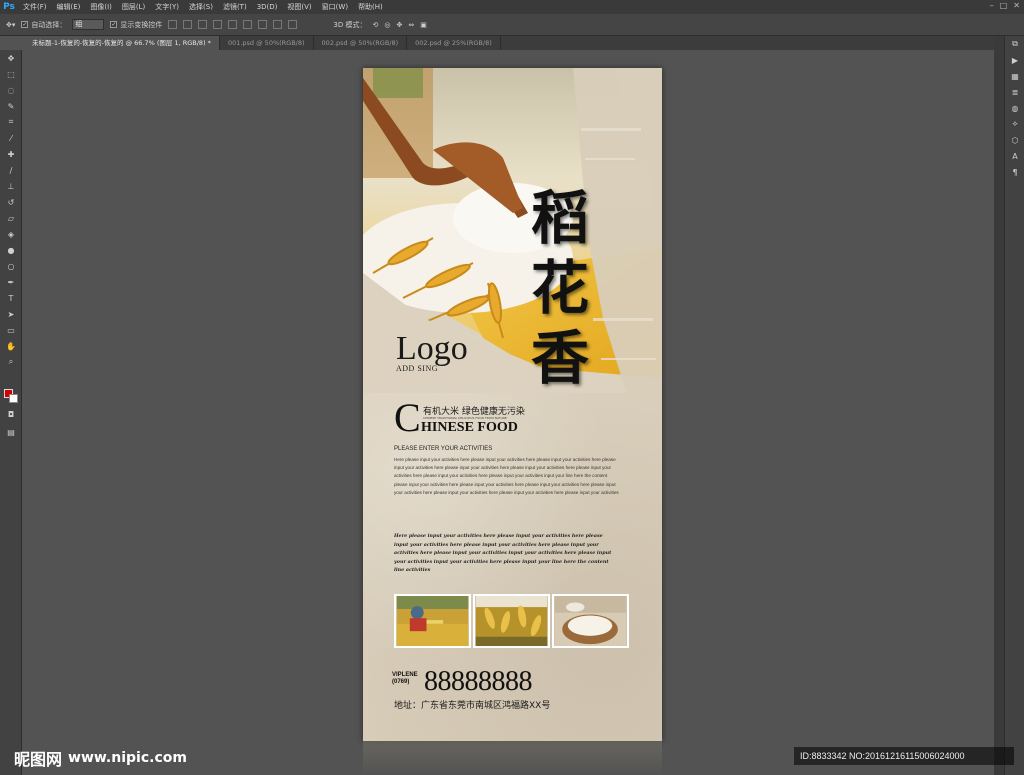  What do you see at coordinates (1014, 405) in the screenshot?
I see `right-panel-icons: ⧉ ▶ ▦ ≣ ◍ ⟡ ⬡ A ¶` at bounding box center [1014, 405].